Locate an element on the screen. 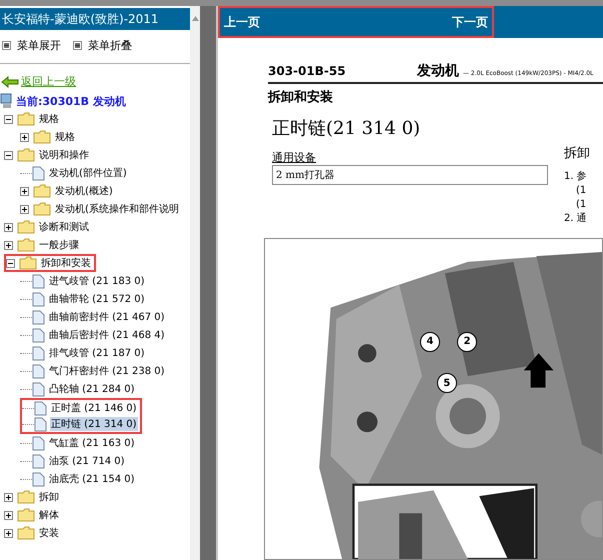  back-arrow-icon is located at coordinates (10, 82).